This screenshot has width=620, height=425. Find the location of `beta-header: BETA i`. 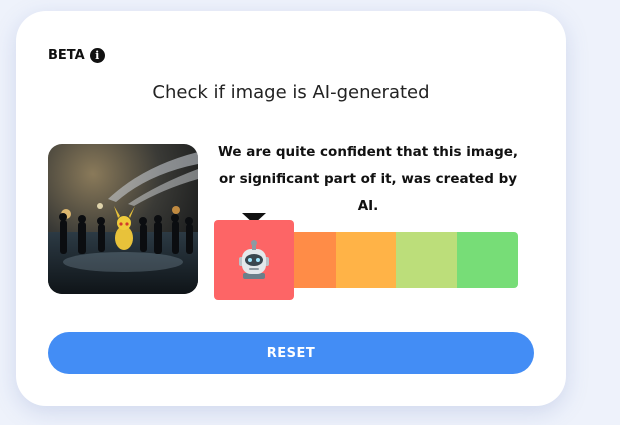

beta-header: BETA i is located at coordinates (76, 55).